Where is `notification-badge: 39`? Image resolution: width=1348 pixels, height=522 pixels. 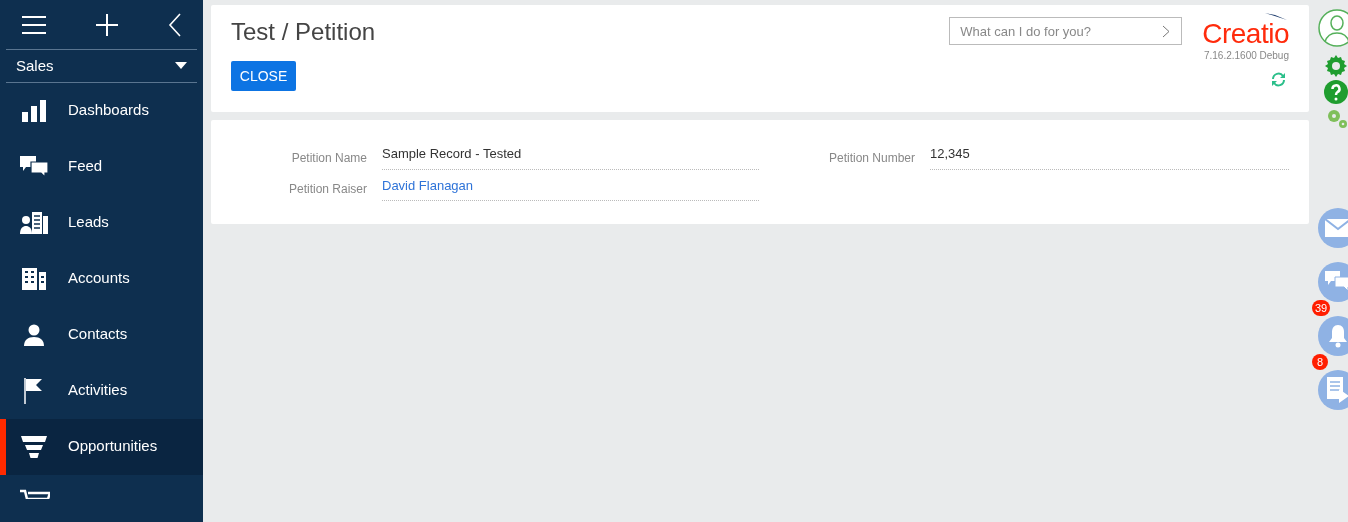 notification-badge: 39 is located at coordinates (1321, 308).